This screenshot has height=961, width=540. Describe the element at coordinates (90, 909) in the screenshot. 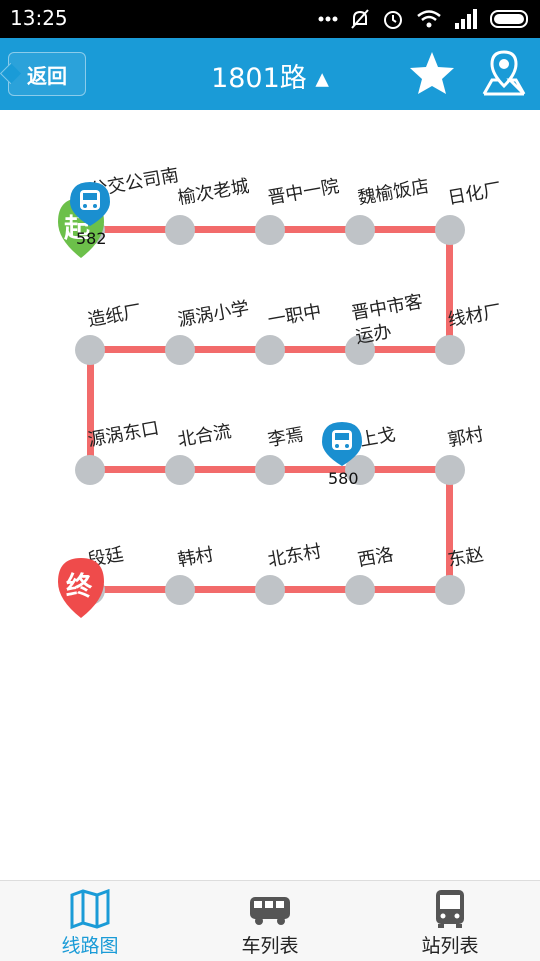

I see `map-icon` at that location.